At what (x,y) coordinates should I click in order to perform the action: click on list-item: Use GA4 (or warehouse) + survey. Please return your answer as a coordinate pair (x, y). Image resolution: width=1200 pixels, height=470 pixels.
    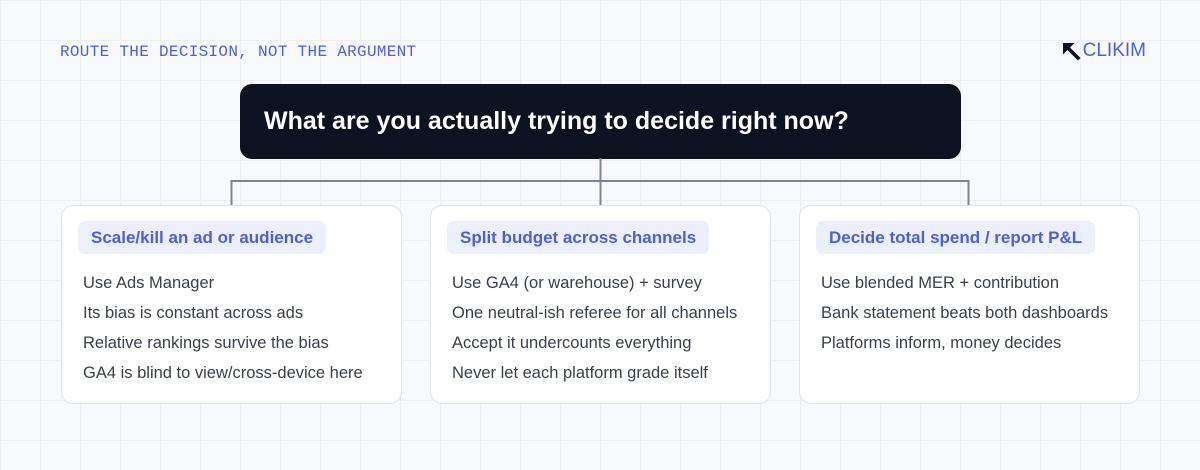
    Looking at the image, I should click on (577, 283).